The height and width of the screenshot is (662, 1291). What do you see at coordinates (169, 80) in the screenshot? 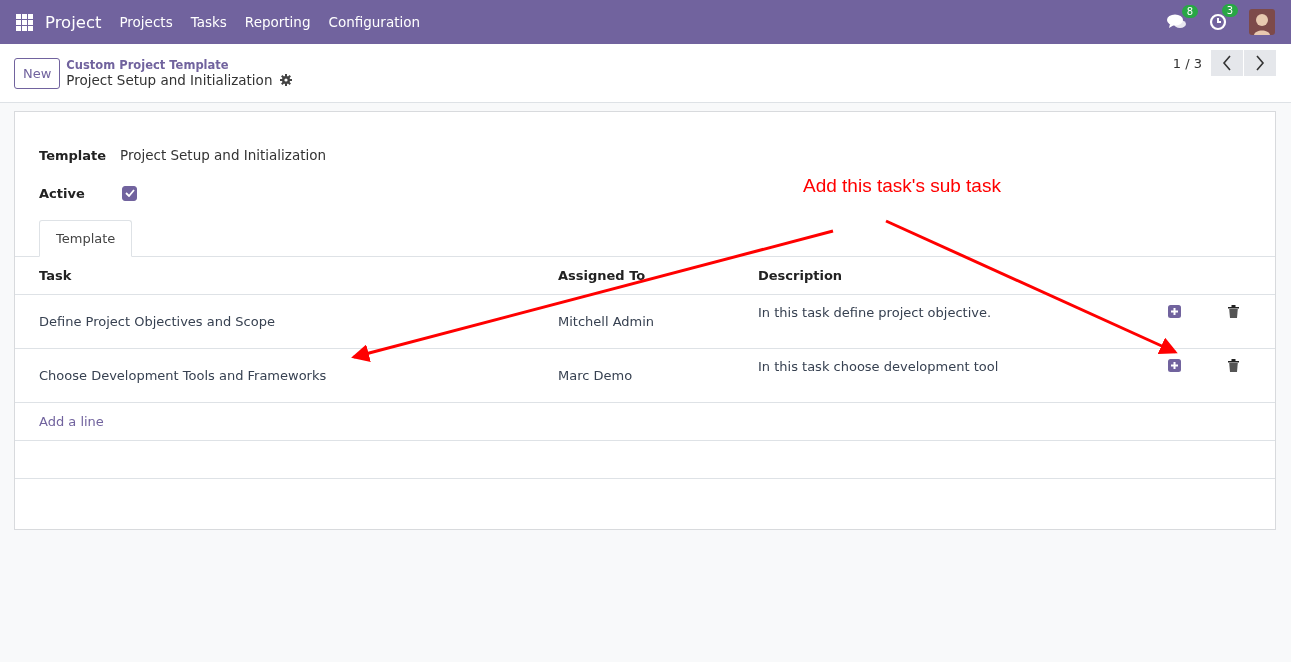
I see `record-title: Project Setup and Initialization` at bounding box center [169, 80].